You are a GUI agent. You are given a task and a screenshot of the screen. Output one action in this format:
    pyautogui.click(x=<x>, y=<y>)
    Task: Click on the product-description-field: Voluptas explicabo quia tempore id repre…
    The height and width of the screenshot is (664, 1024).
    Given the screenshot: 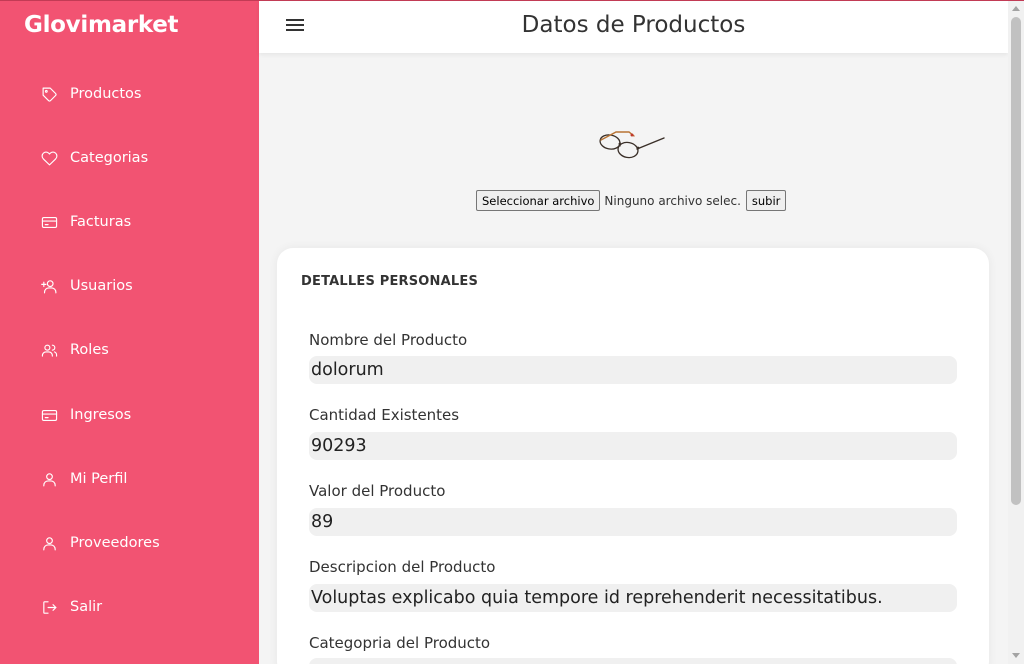 What is the action you would take?
    pyautogui.click(x=633, y=598)
    